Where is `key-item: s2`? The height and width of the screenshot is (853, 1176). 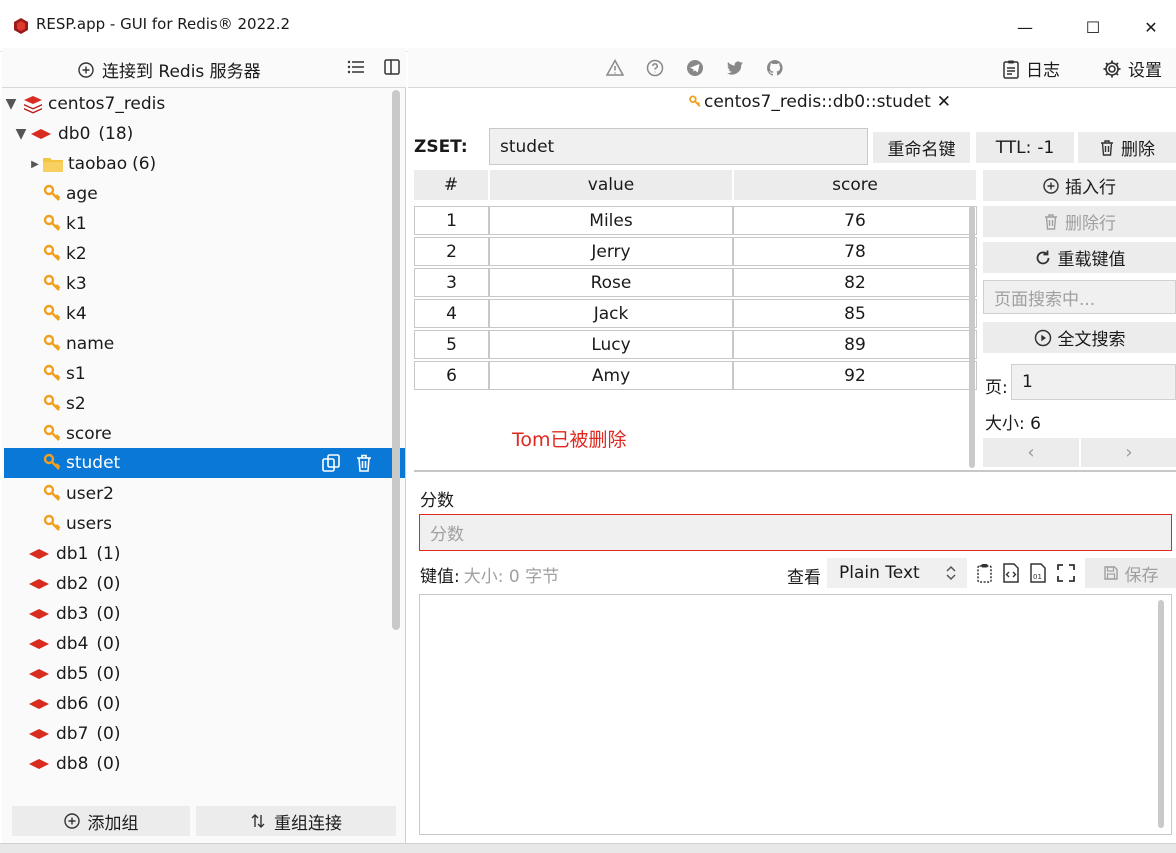
key-item: s2 is located at coordinates (64, 404).